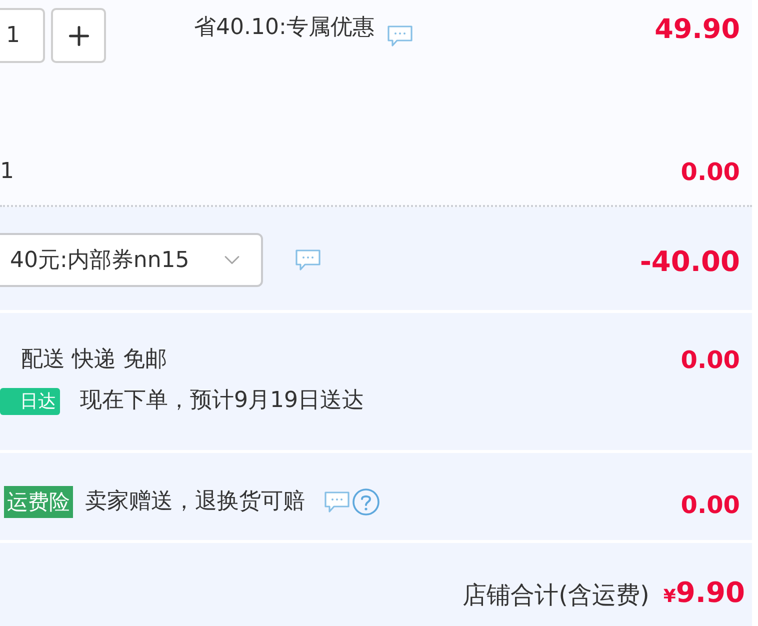  Describe the element at coordinates (710, 172) in the screenshot. I see `row-amount: 0.00` at that location.